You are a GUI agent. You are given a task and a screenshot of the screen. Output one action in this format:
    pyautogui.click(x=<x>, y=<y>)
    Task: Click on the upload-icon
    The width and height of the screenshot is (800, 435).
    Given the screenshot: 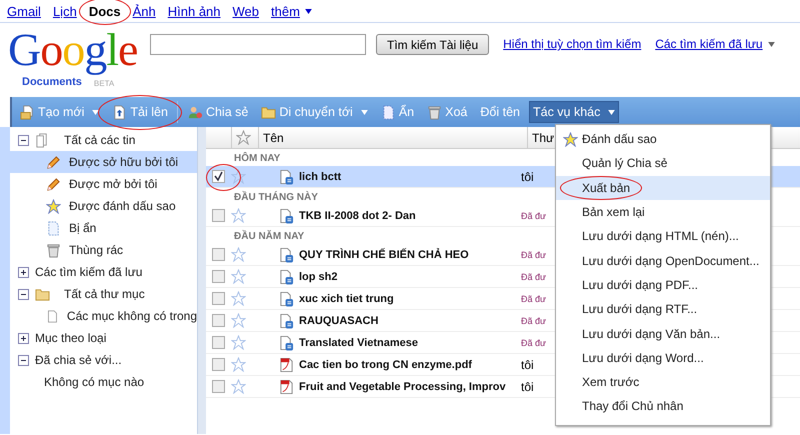 What is the action you would take?
    pyautogui.click(x=120, y=112)
    